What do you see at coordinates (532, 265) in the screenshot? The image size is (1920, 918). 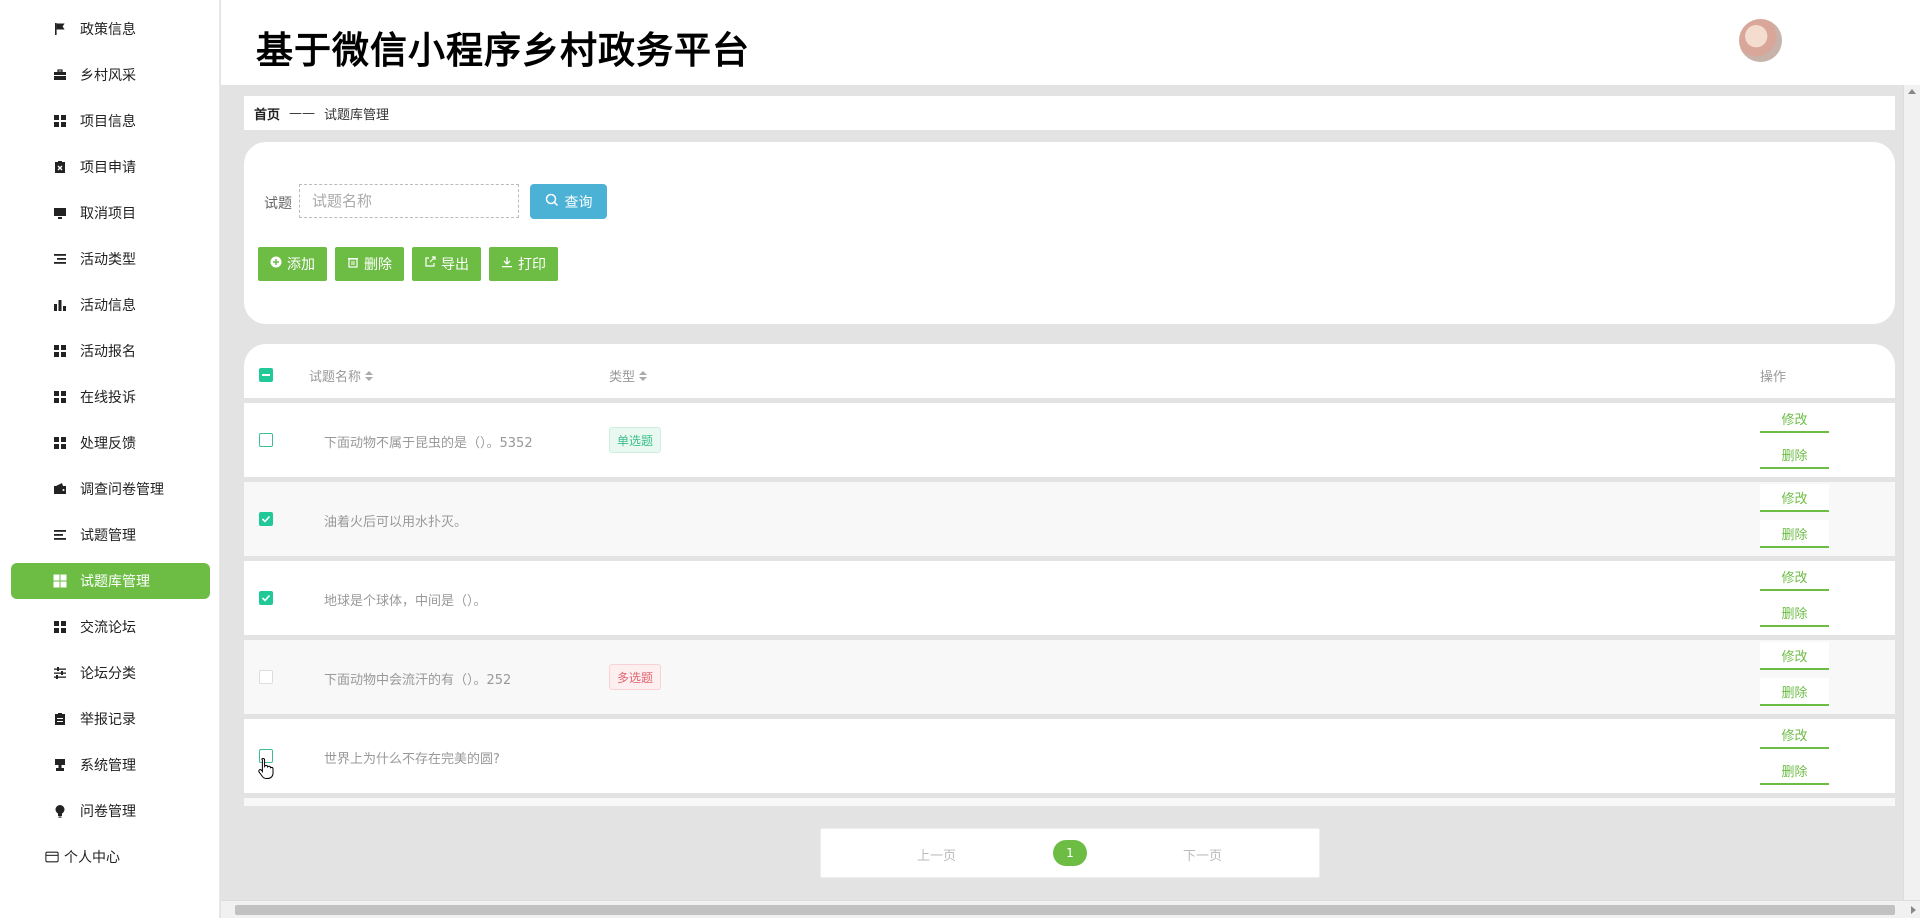 I see `print-button-label: 打印` at bounding box center [532, 265].